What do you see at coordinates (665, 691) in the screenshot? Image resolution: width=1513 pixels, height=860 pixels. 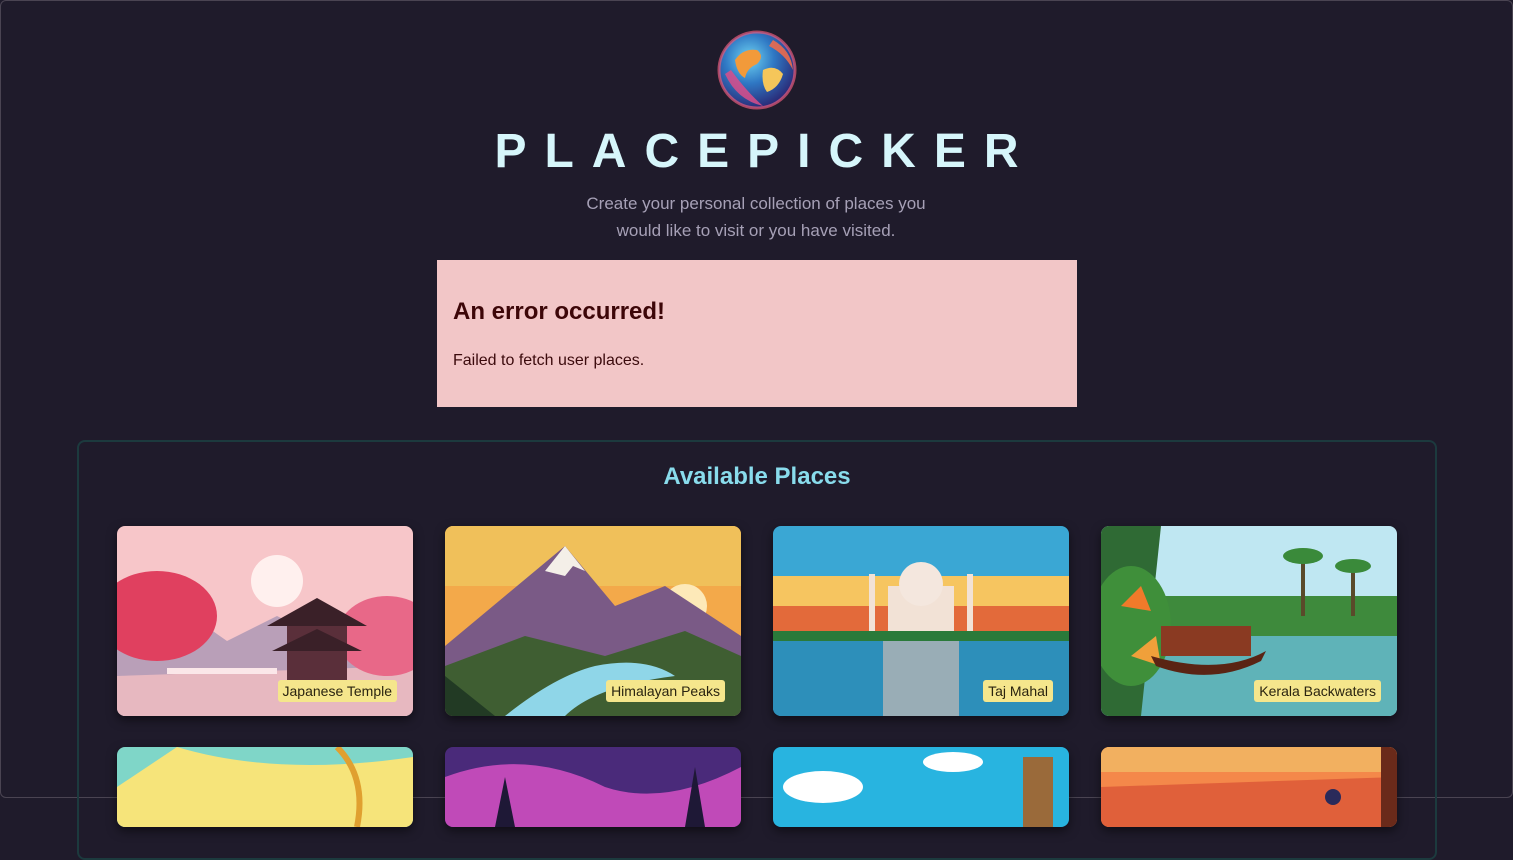 I see `place-card-label: Himalayan Peaks` at bounding box center [665, 691].